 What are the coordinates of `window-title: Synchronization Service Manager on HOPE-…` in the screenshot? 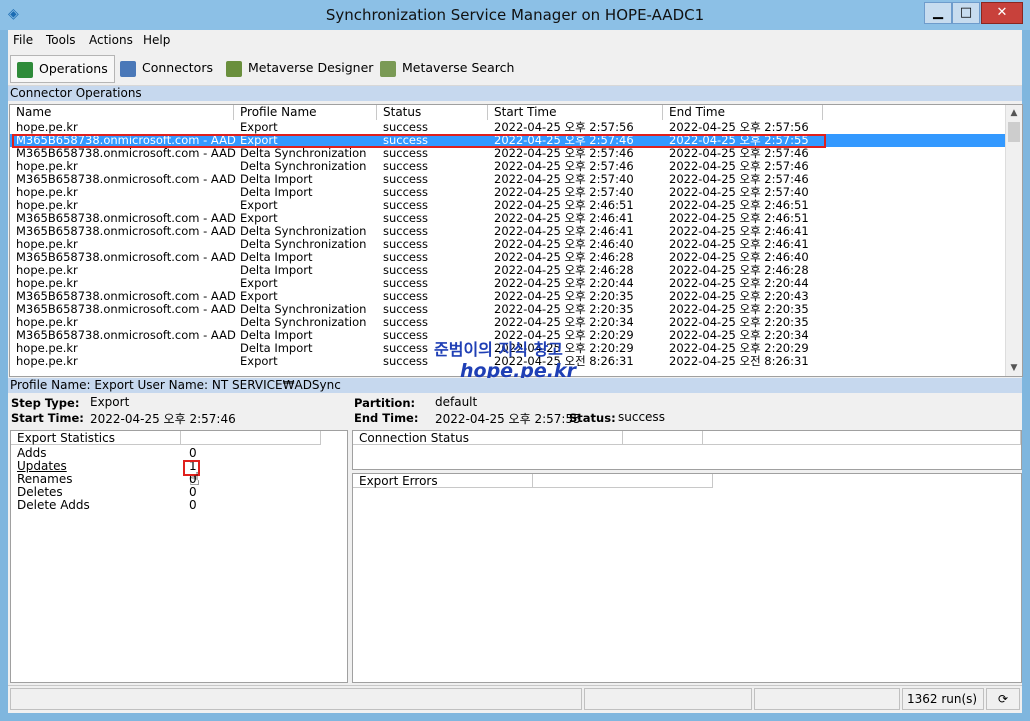 It's located at (515, 15).